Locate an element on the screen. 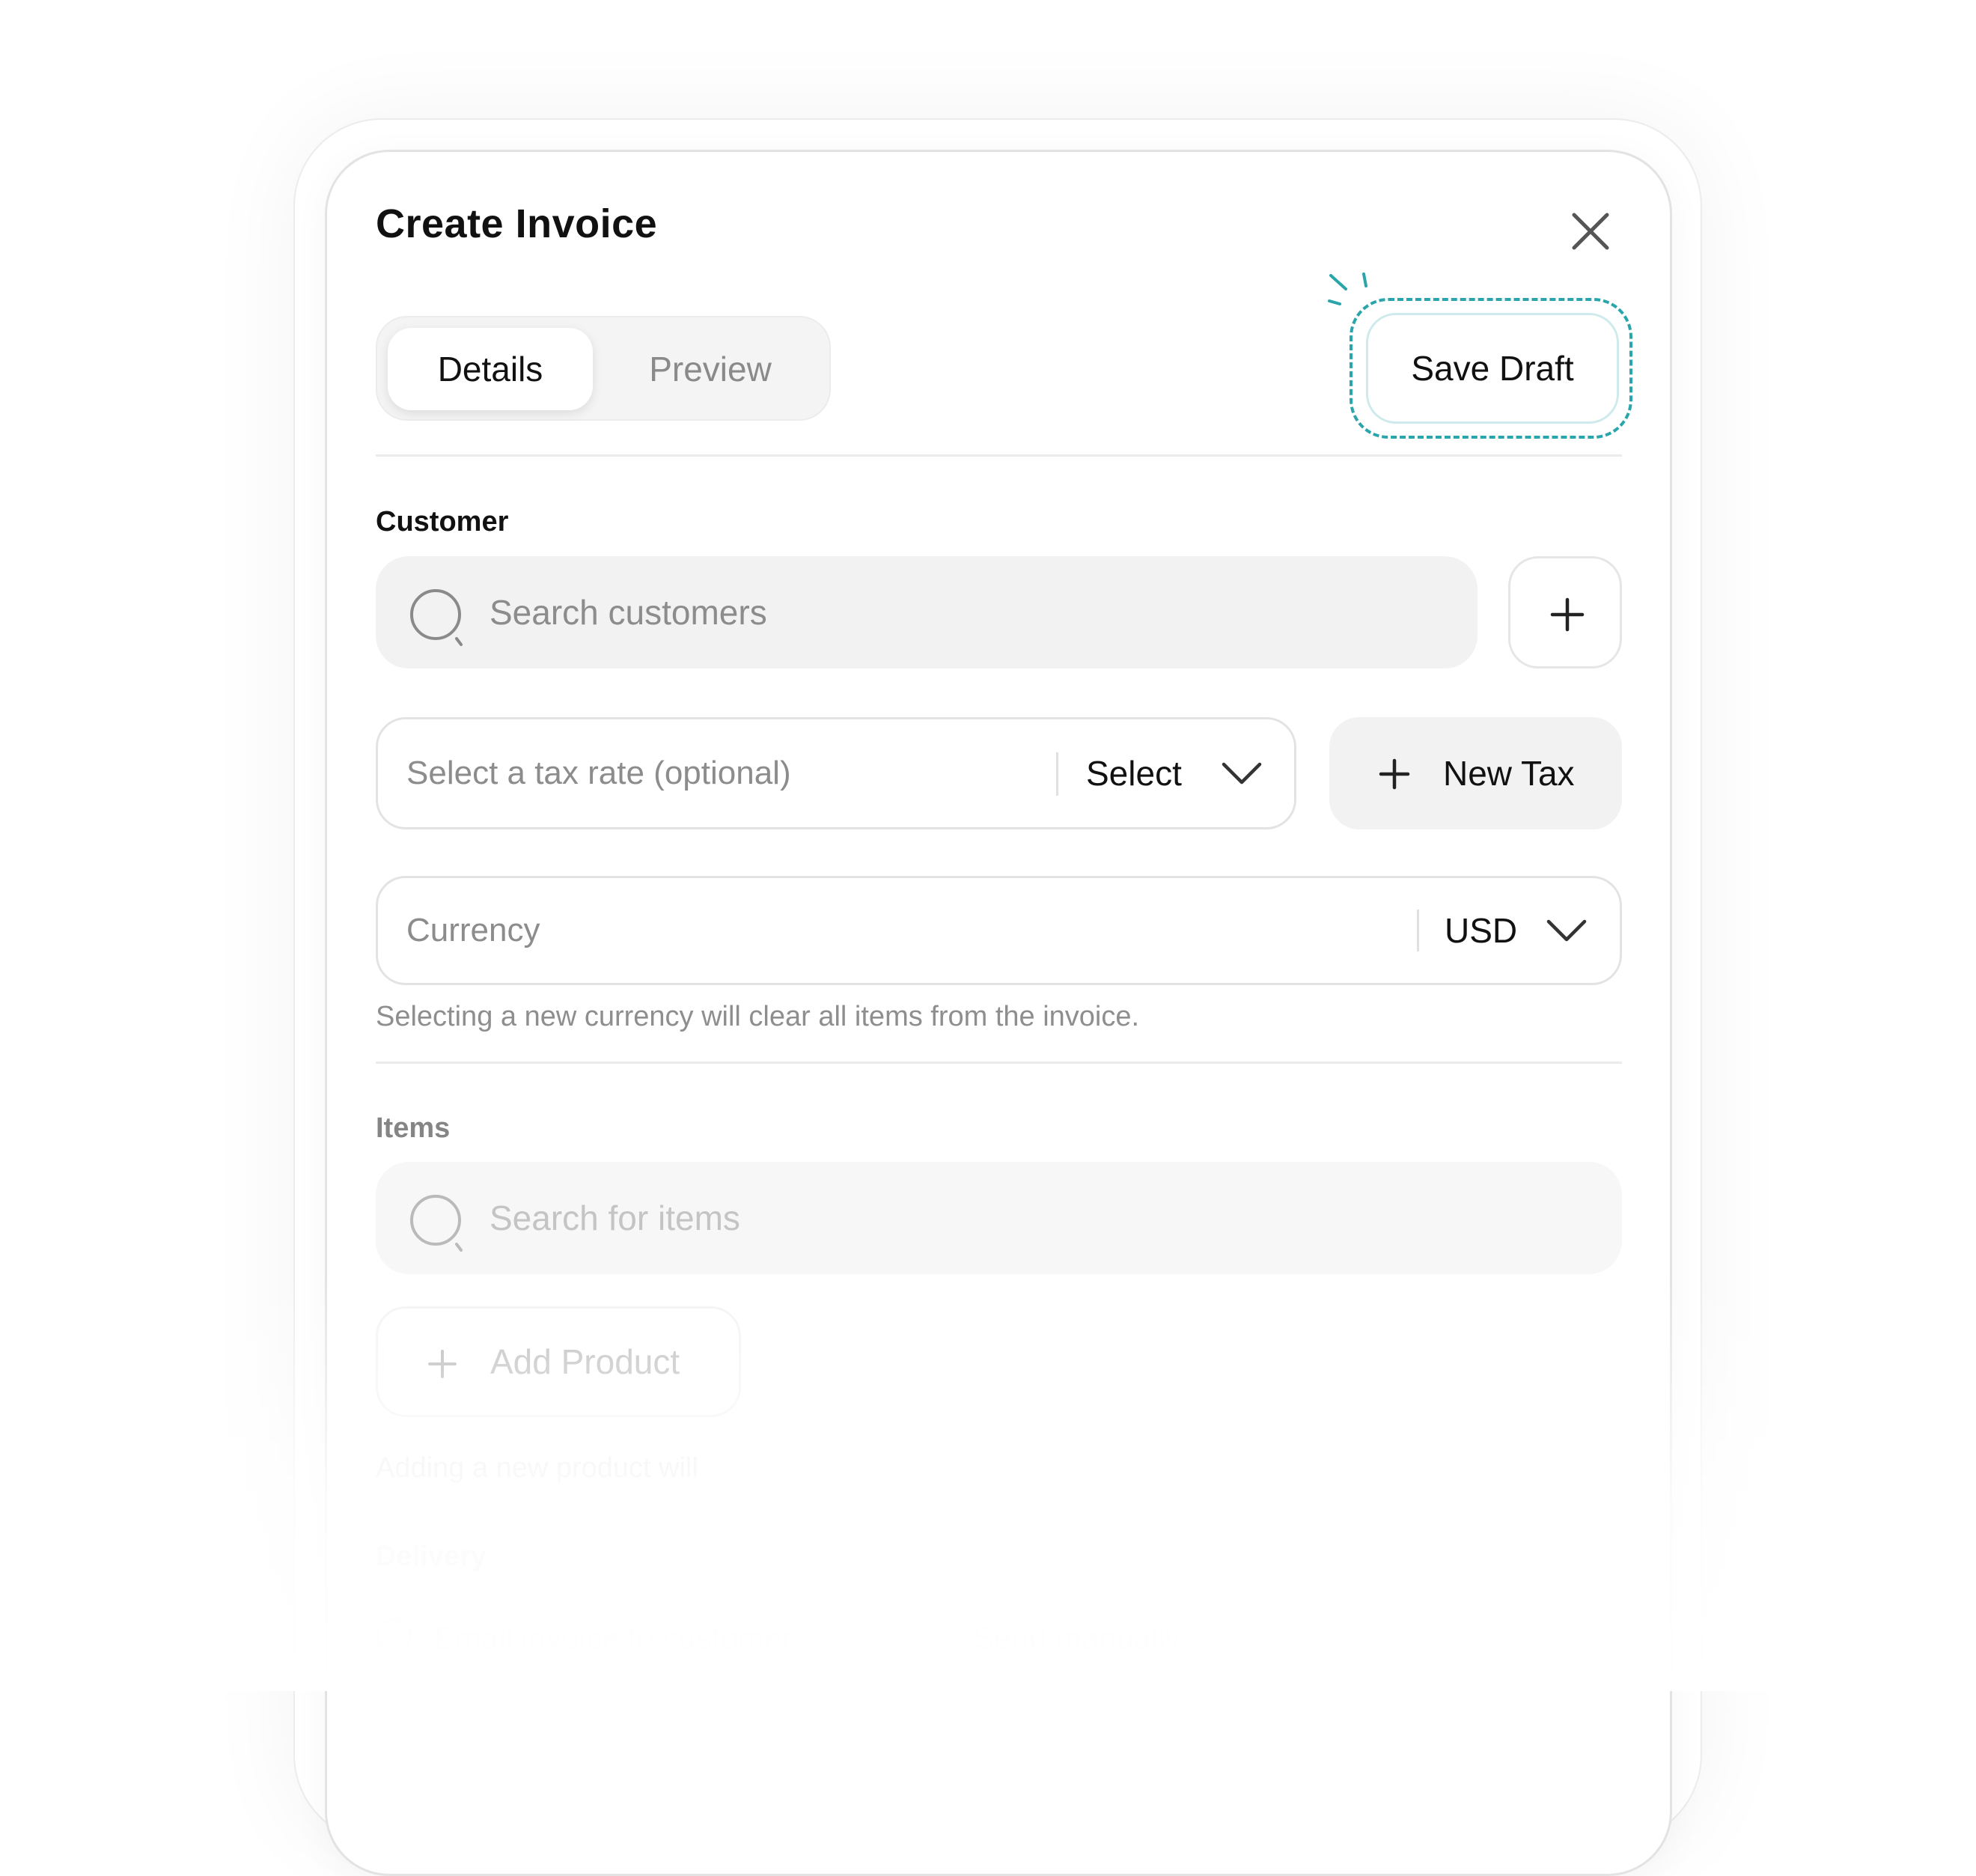  tax-rate-select: Select a tax rate (optional) Select is located at coordinates (836, 773).